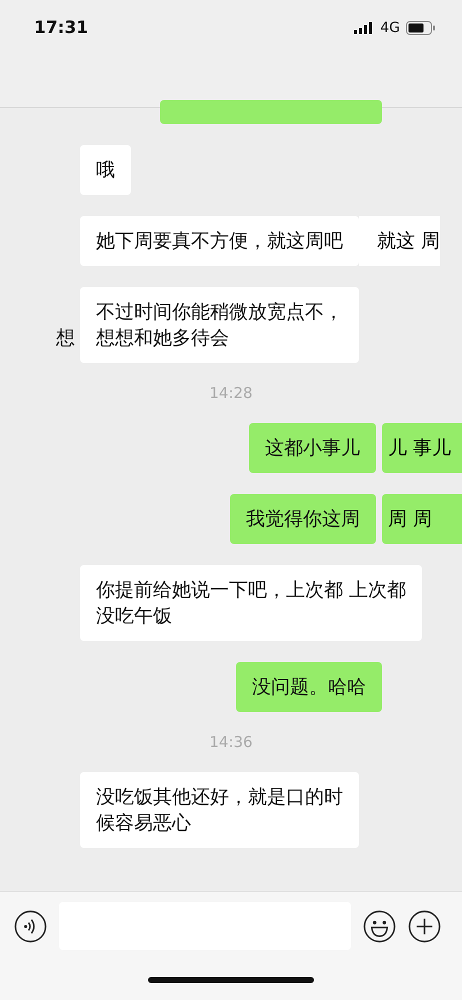  What do you see at coordinates (219, 325) in the screenshot?
I see `message-bubble: 不过时间你能稍微放宽点不， 想想和她多待会` at bounding box center [219, 325].